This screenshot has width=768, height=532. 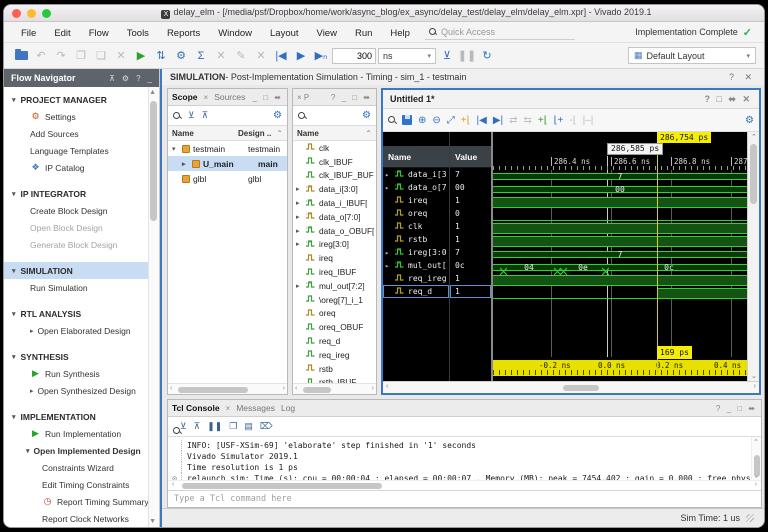 What do you see at coordinates (334, 189) in the screenshot?
I see `object-signal-data_i30: ▸ data_i[3:0]` at bounding box center [334, 189].